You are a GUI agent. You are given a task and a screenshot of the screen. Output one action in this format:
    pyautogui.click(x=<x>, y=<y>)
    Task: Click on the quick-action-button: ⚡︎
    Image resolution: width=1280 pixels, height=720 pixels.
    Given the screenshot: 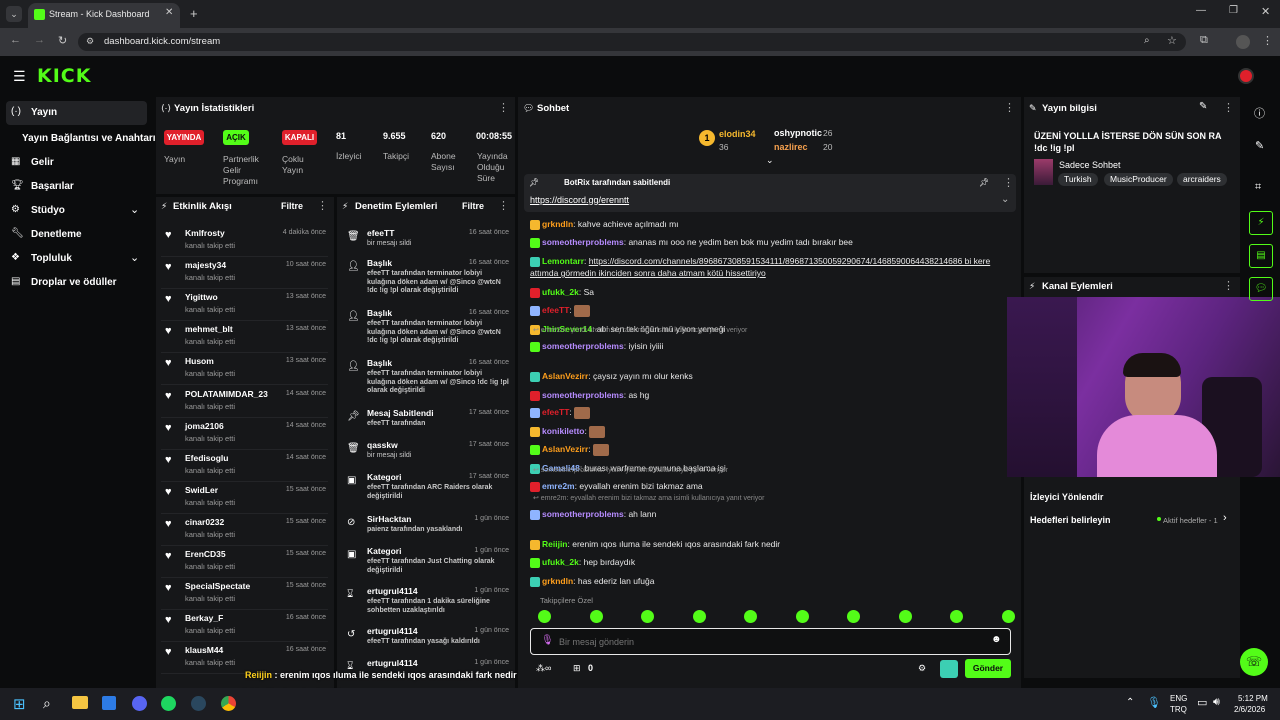 What is the action you would take?
    pyautogui.click(x=1261, y=223)
    